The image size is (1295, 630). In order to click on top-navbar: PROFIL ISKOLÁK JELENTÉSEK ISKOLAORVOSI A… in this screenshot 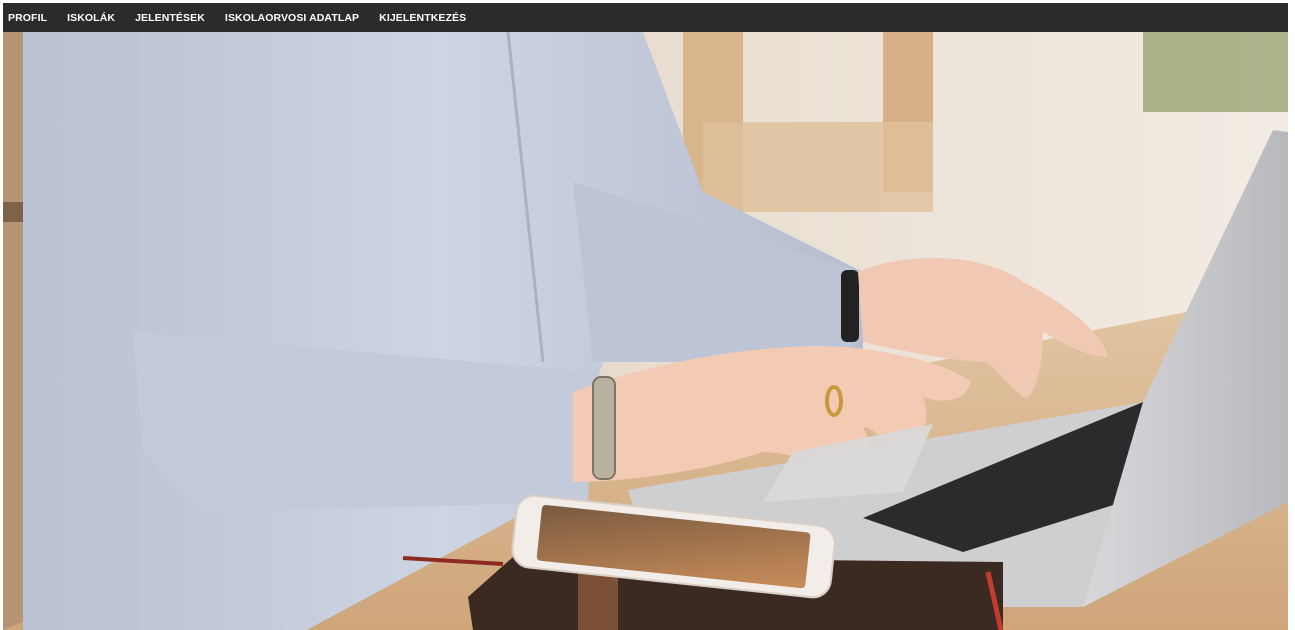, I will do `click(645, 17)`.